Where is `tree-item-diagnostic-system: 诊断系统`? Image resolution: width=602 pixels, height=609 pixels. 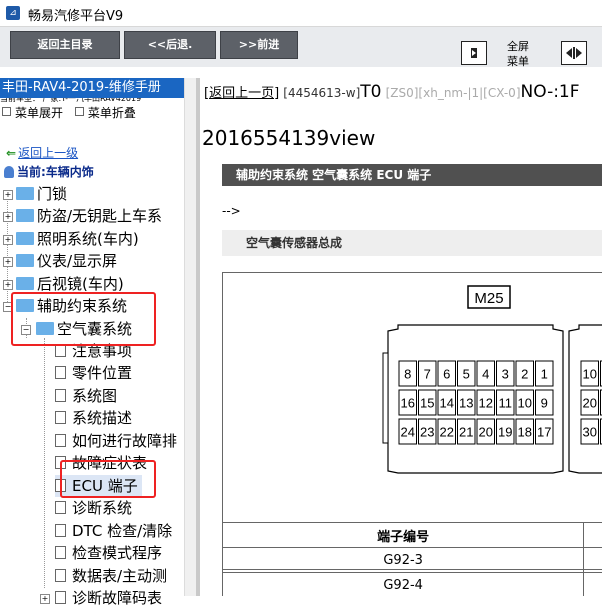
tree-item-diagnostic-system: 诊断系统 is located at coordinates (93, 508).